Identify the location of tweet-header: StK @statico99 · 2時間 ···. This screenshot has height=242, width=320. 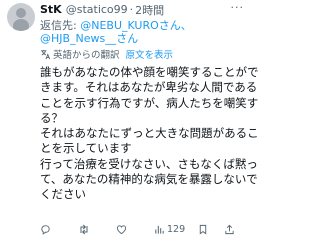
(143, 9).